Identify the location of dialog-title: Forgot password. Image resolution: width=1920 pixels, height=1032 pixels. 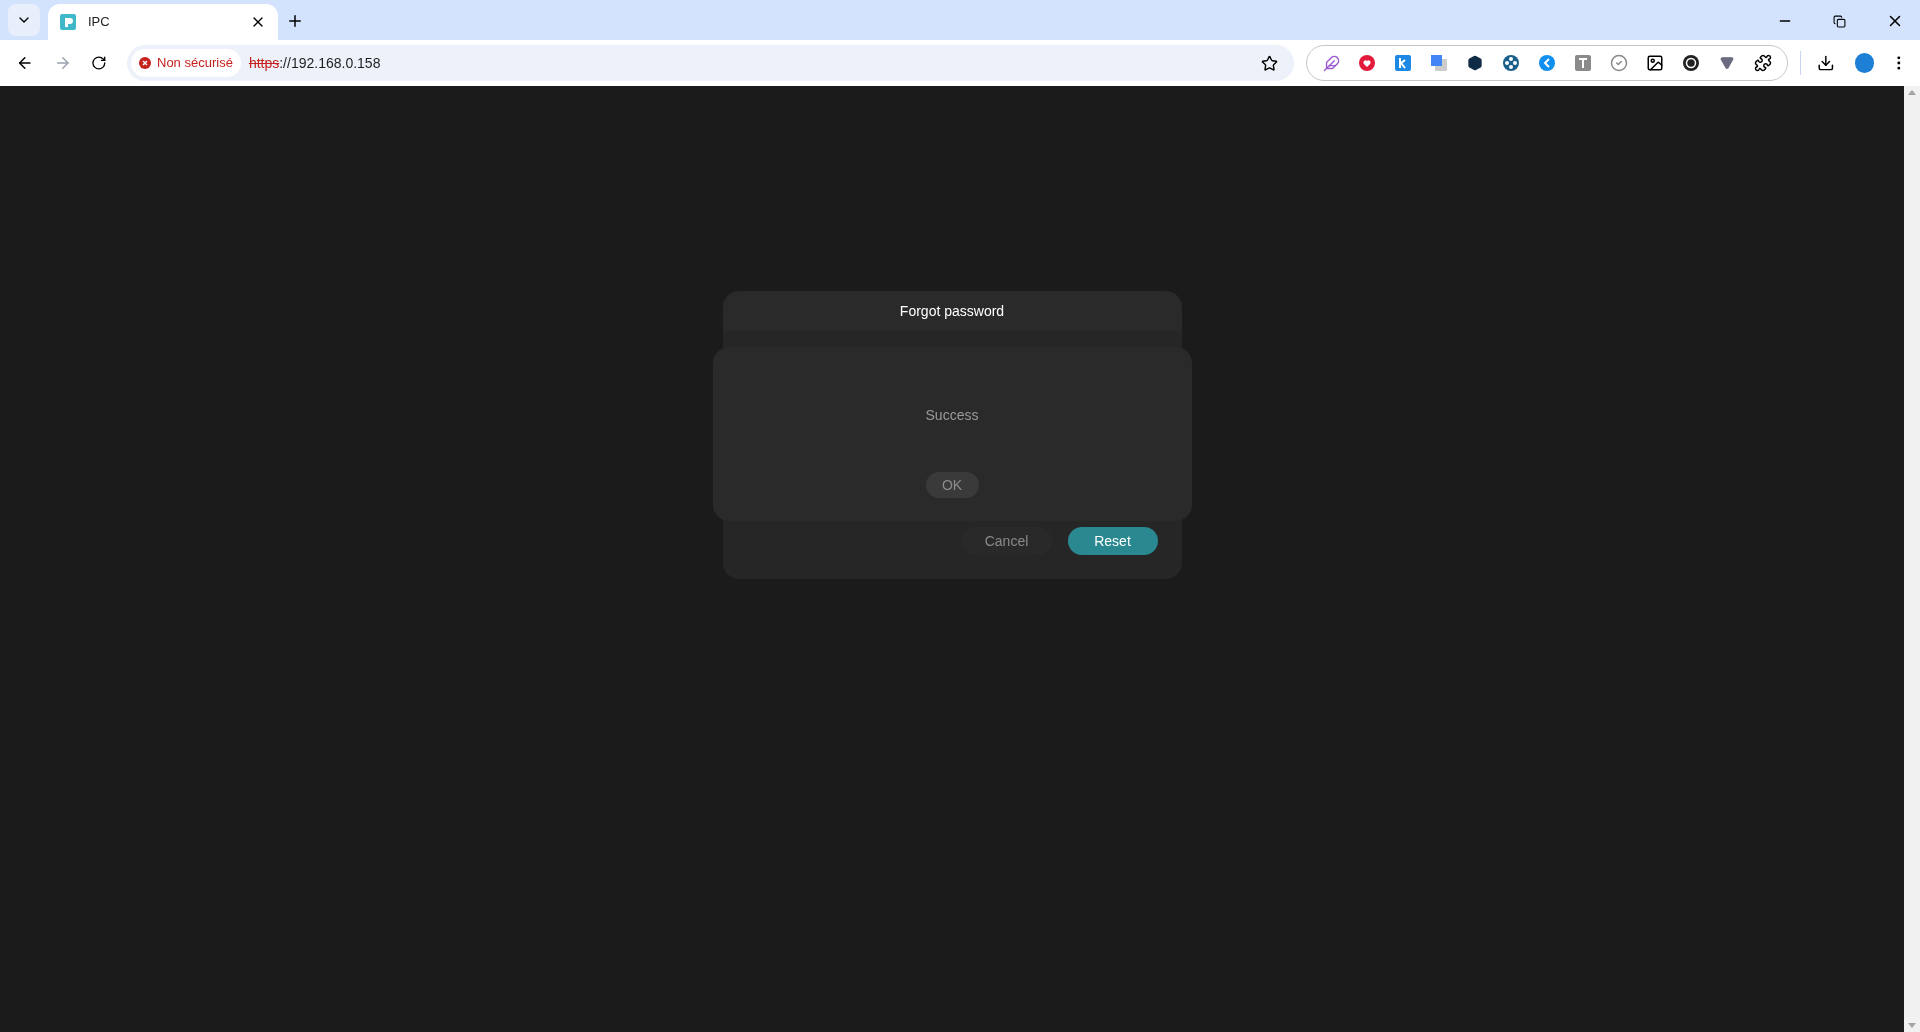
(952, 311).